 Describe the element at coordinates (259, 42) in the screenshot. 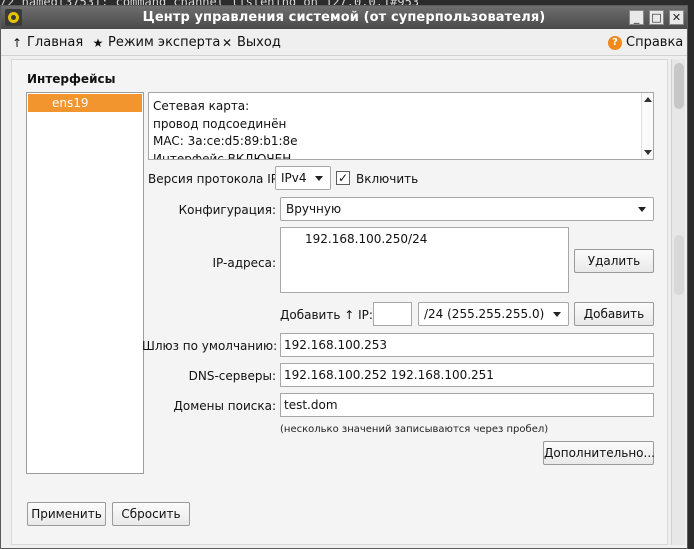

I see `exit-label: Выход` at that location.